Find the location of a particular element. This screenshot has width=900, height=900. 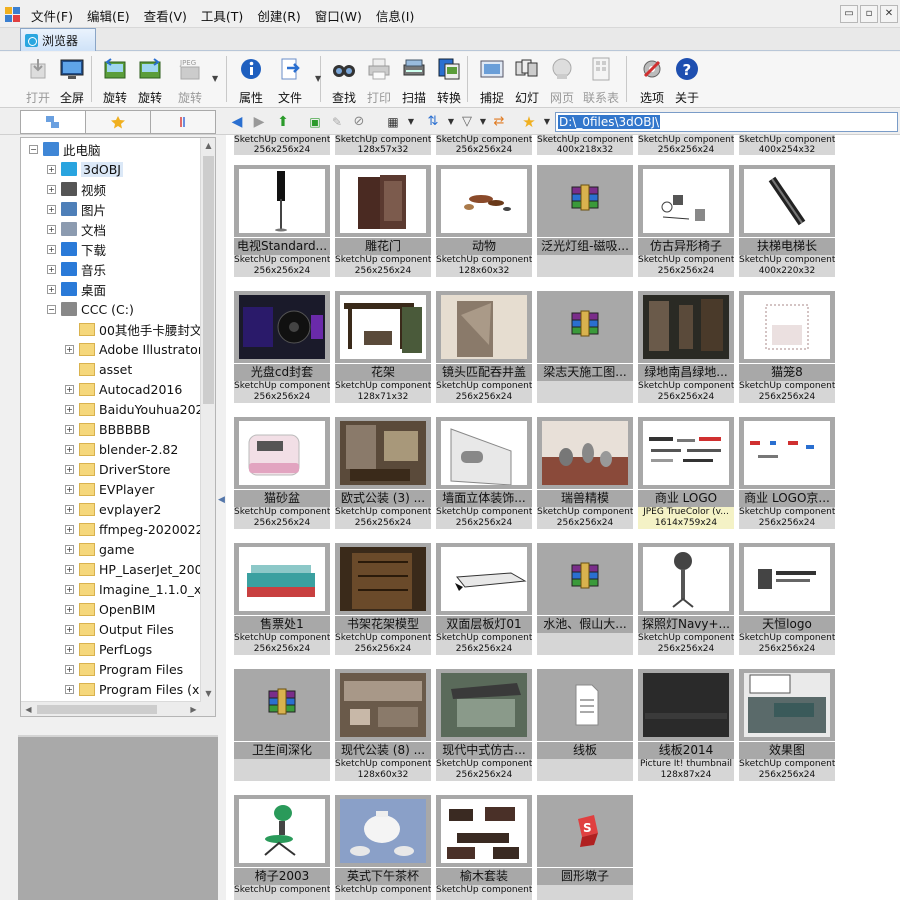

tree-item: + 文档 is located at coordinates (76, 229).